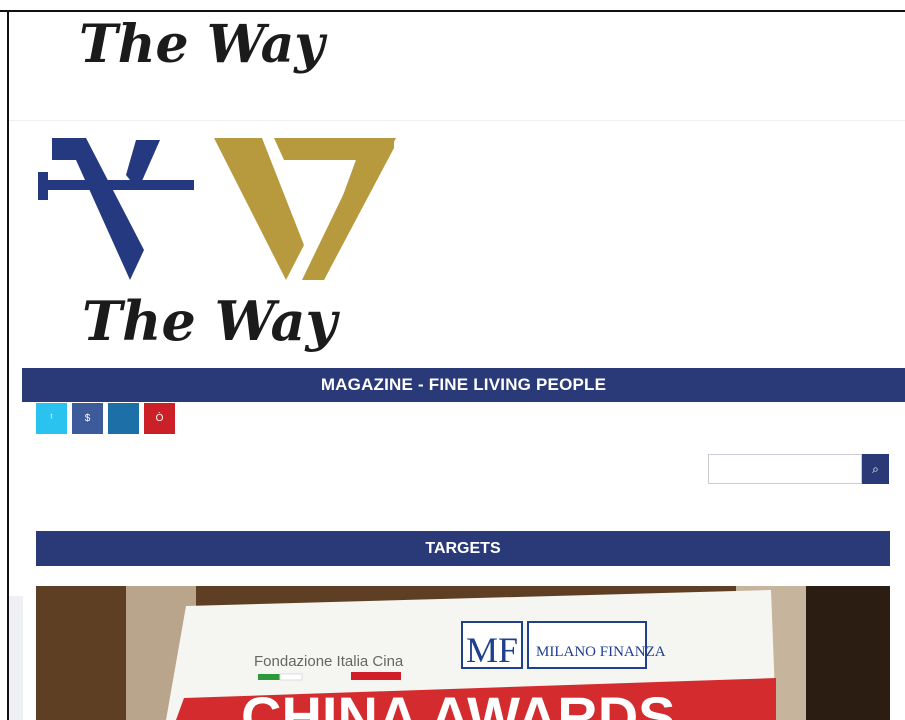 The width and height of the screenshot is (905, 720). I want to click on facebook-glyph: $, so click(87, 418).